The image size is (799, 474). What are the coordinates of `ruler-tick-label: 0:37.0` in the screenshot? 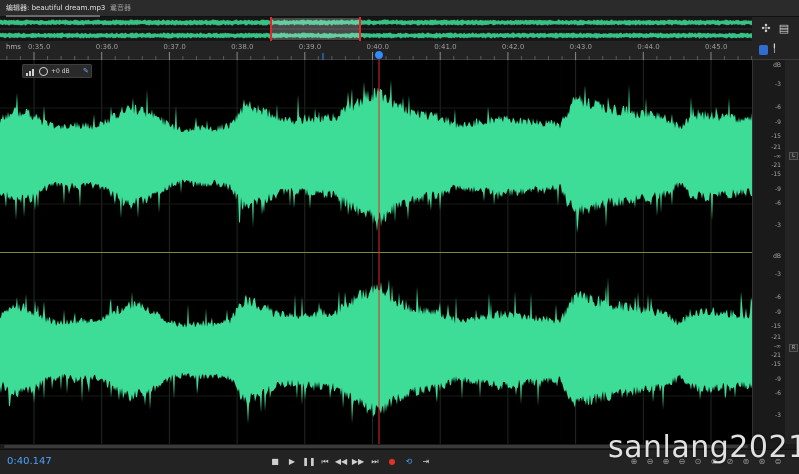 It's located at (174, 47).